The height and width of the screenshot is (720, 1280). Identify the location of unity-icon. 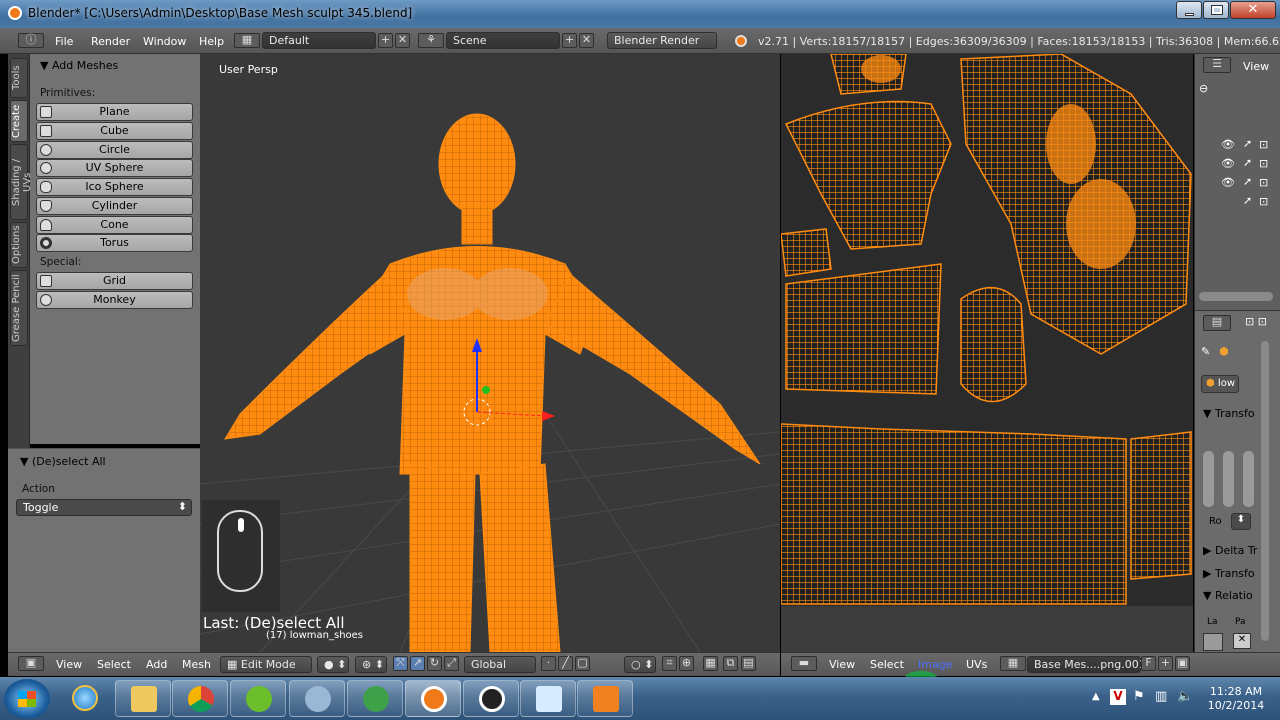
(491, 698).